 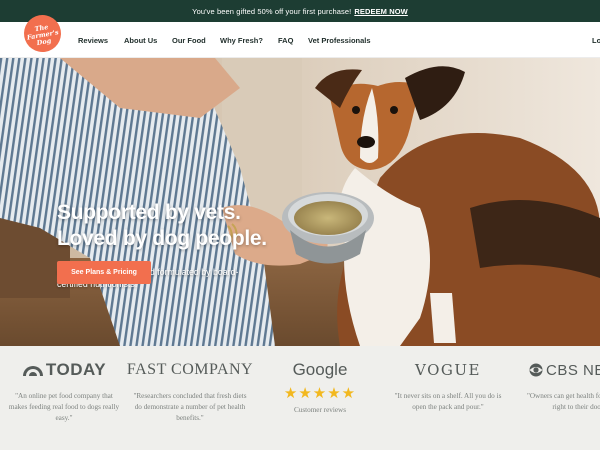 I want to click on fast-company-logo-text: FAST COMPANY, so click(x=190, y=369).